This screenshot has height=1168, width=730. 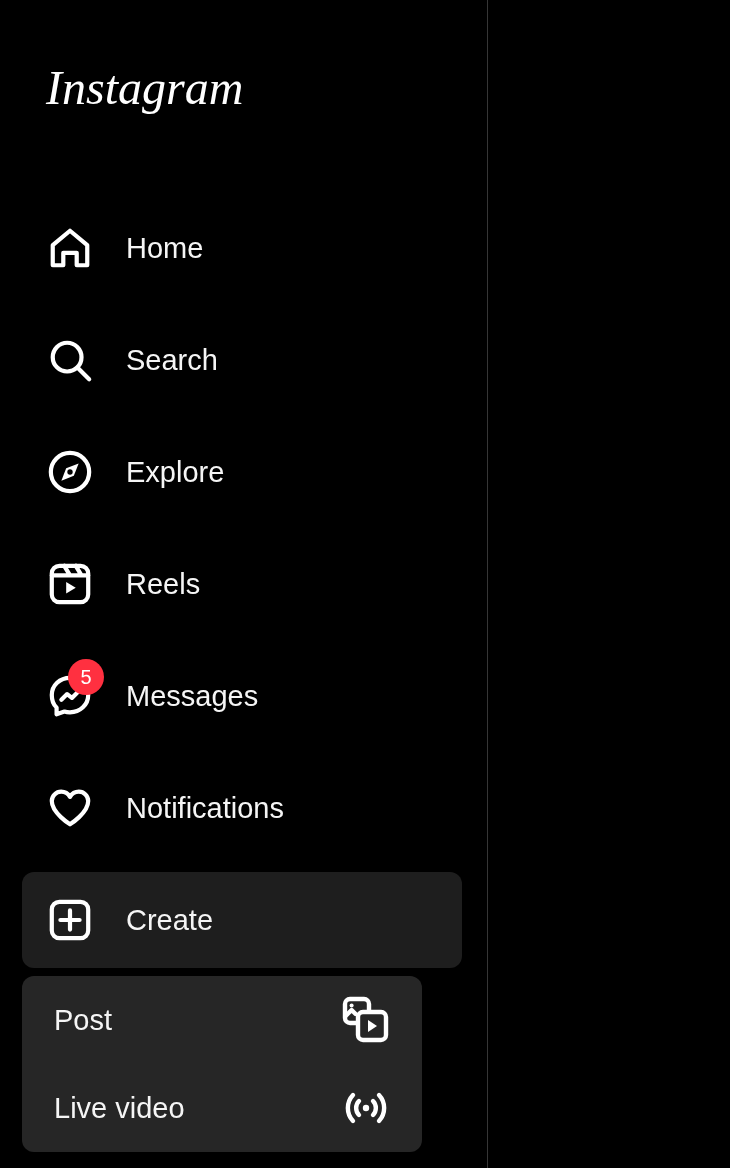 I want to click on nav-label: Create, so click(x=170, y=920).